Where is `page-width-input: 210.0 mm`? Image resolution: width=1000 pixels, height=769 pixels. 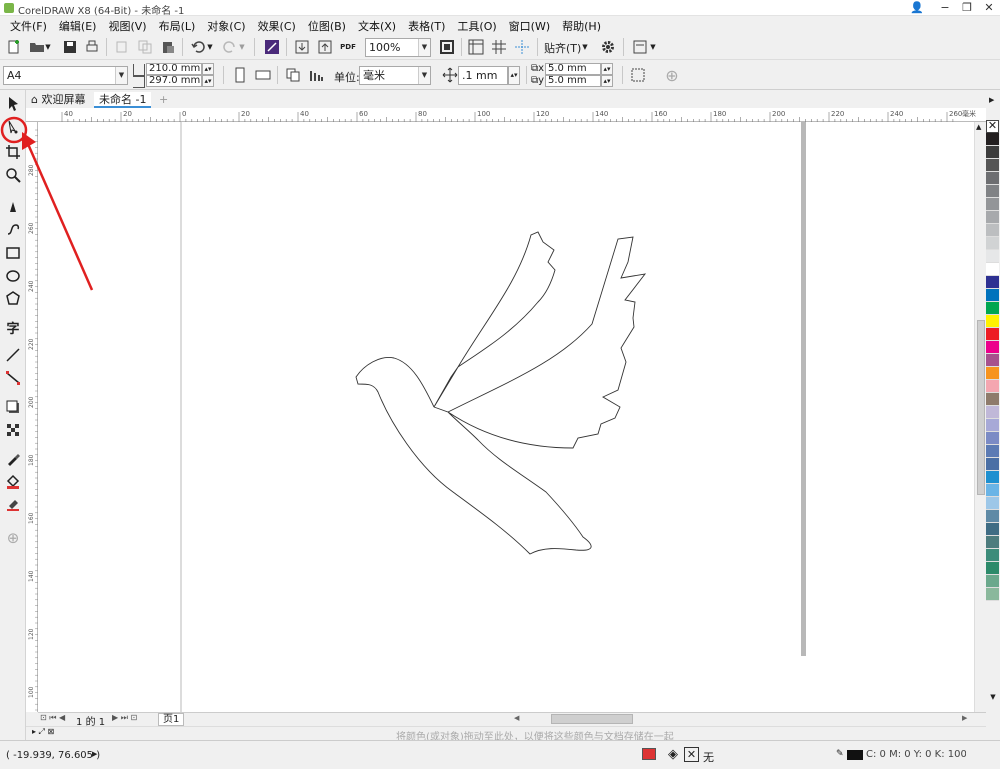 page-width-input: 210.0 mm is located at coordinates (174, 69).